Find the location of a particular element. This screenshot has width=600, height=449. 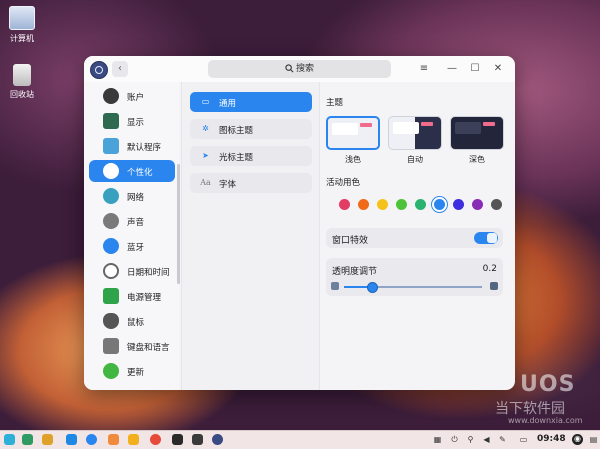

minimize-button: — is located at coordinates (452, 69).